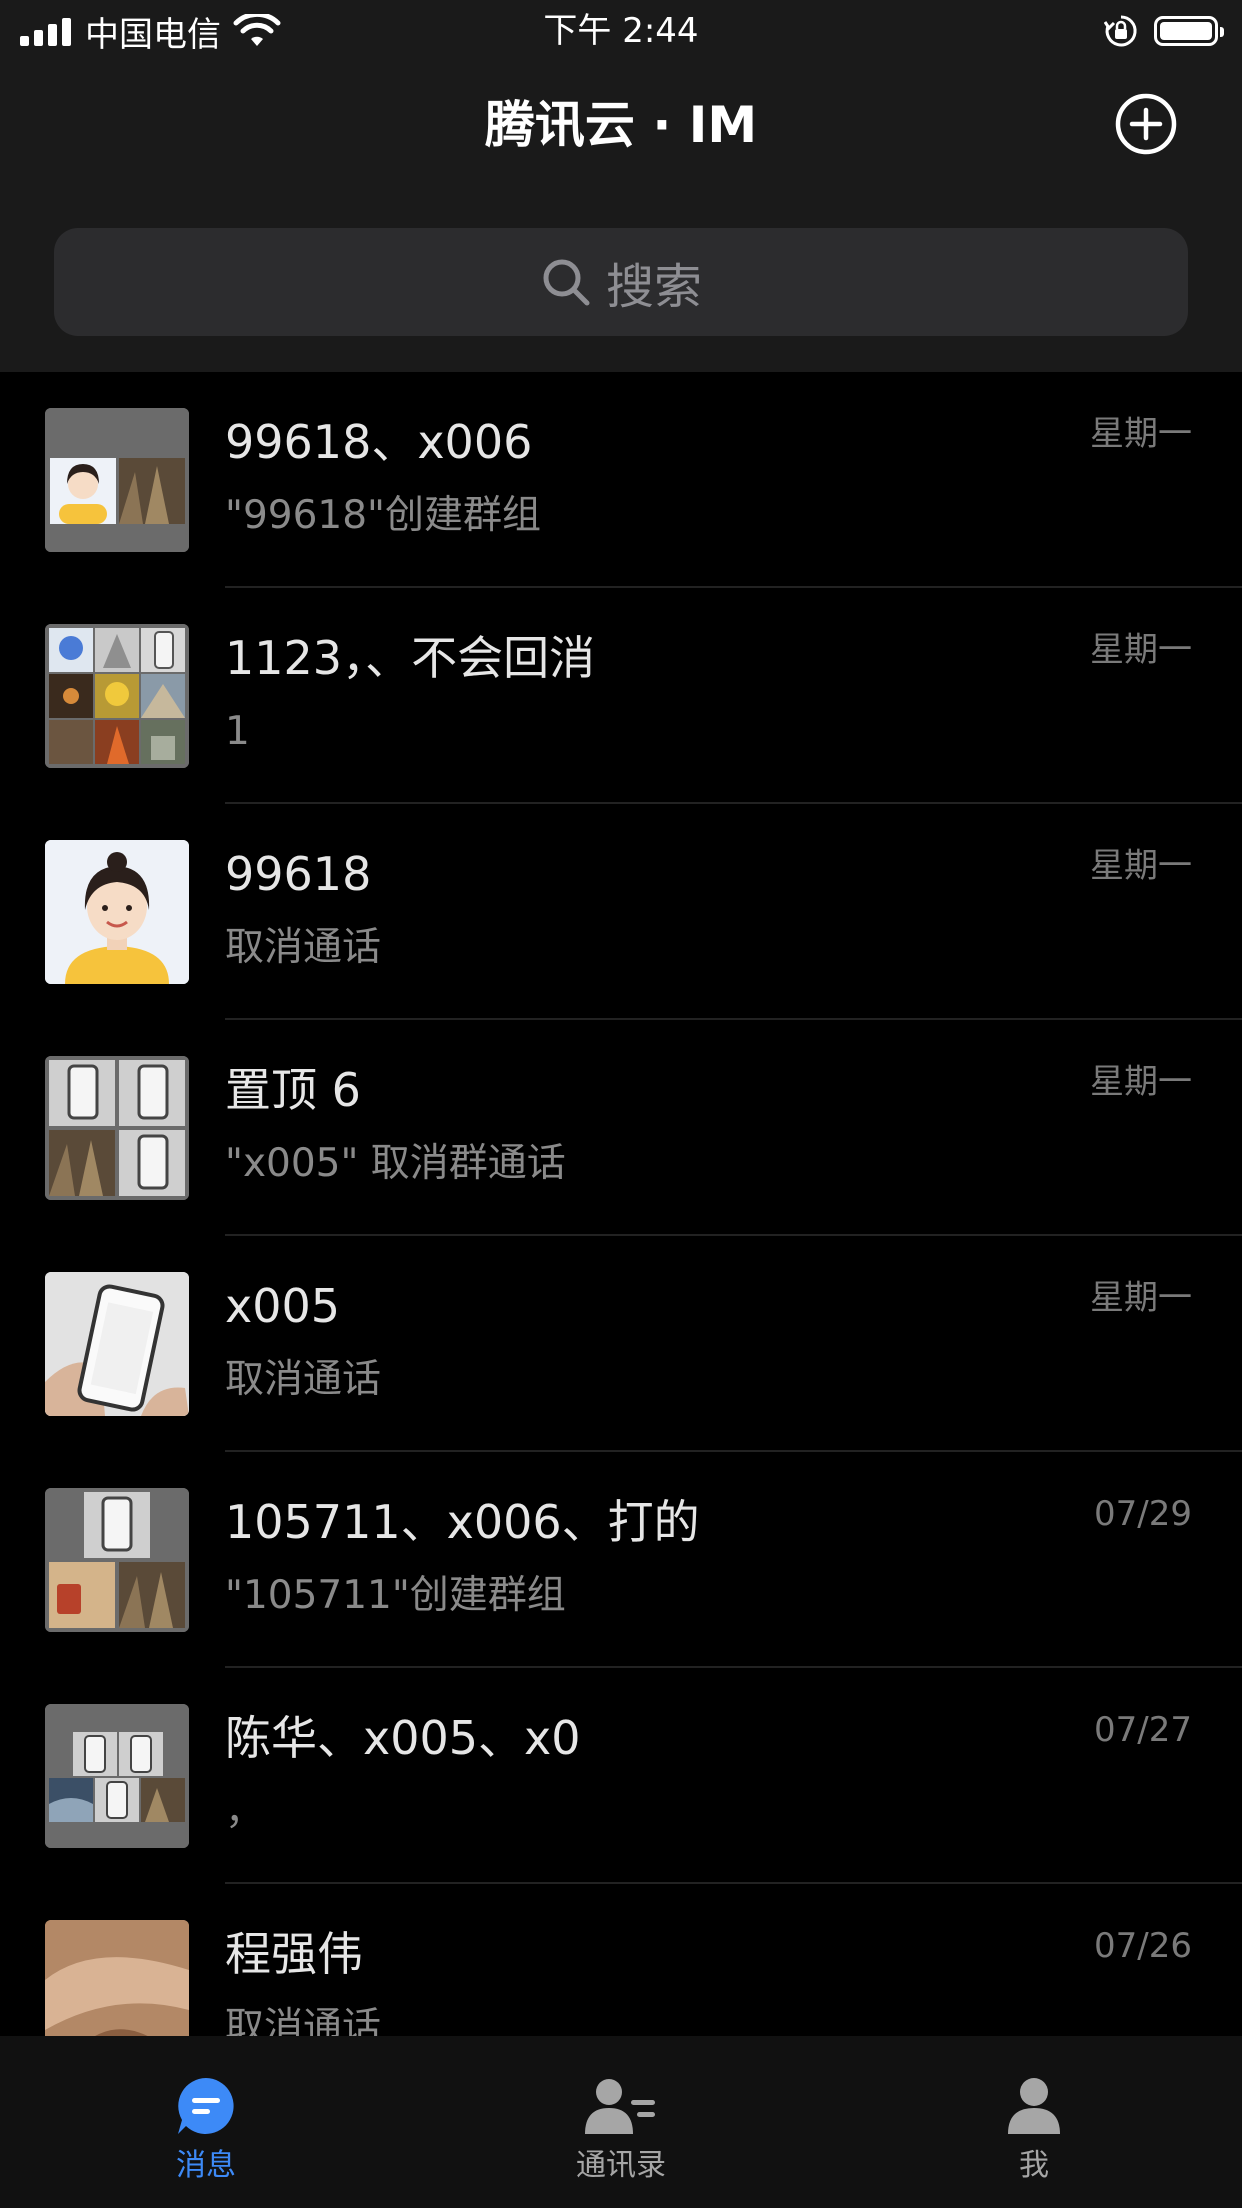  What do you see at coordinates (462, 1522) in the screenshot?
I see `conversation-name: 105711、x006、打的` at bounding box center [462, 1522].